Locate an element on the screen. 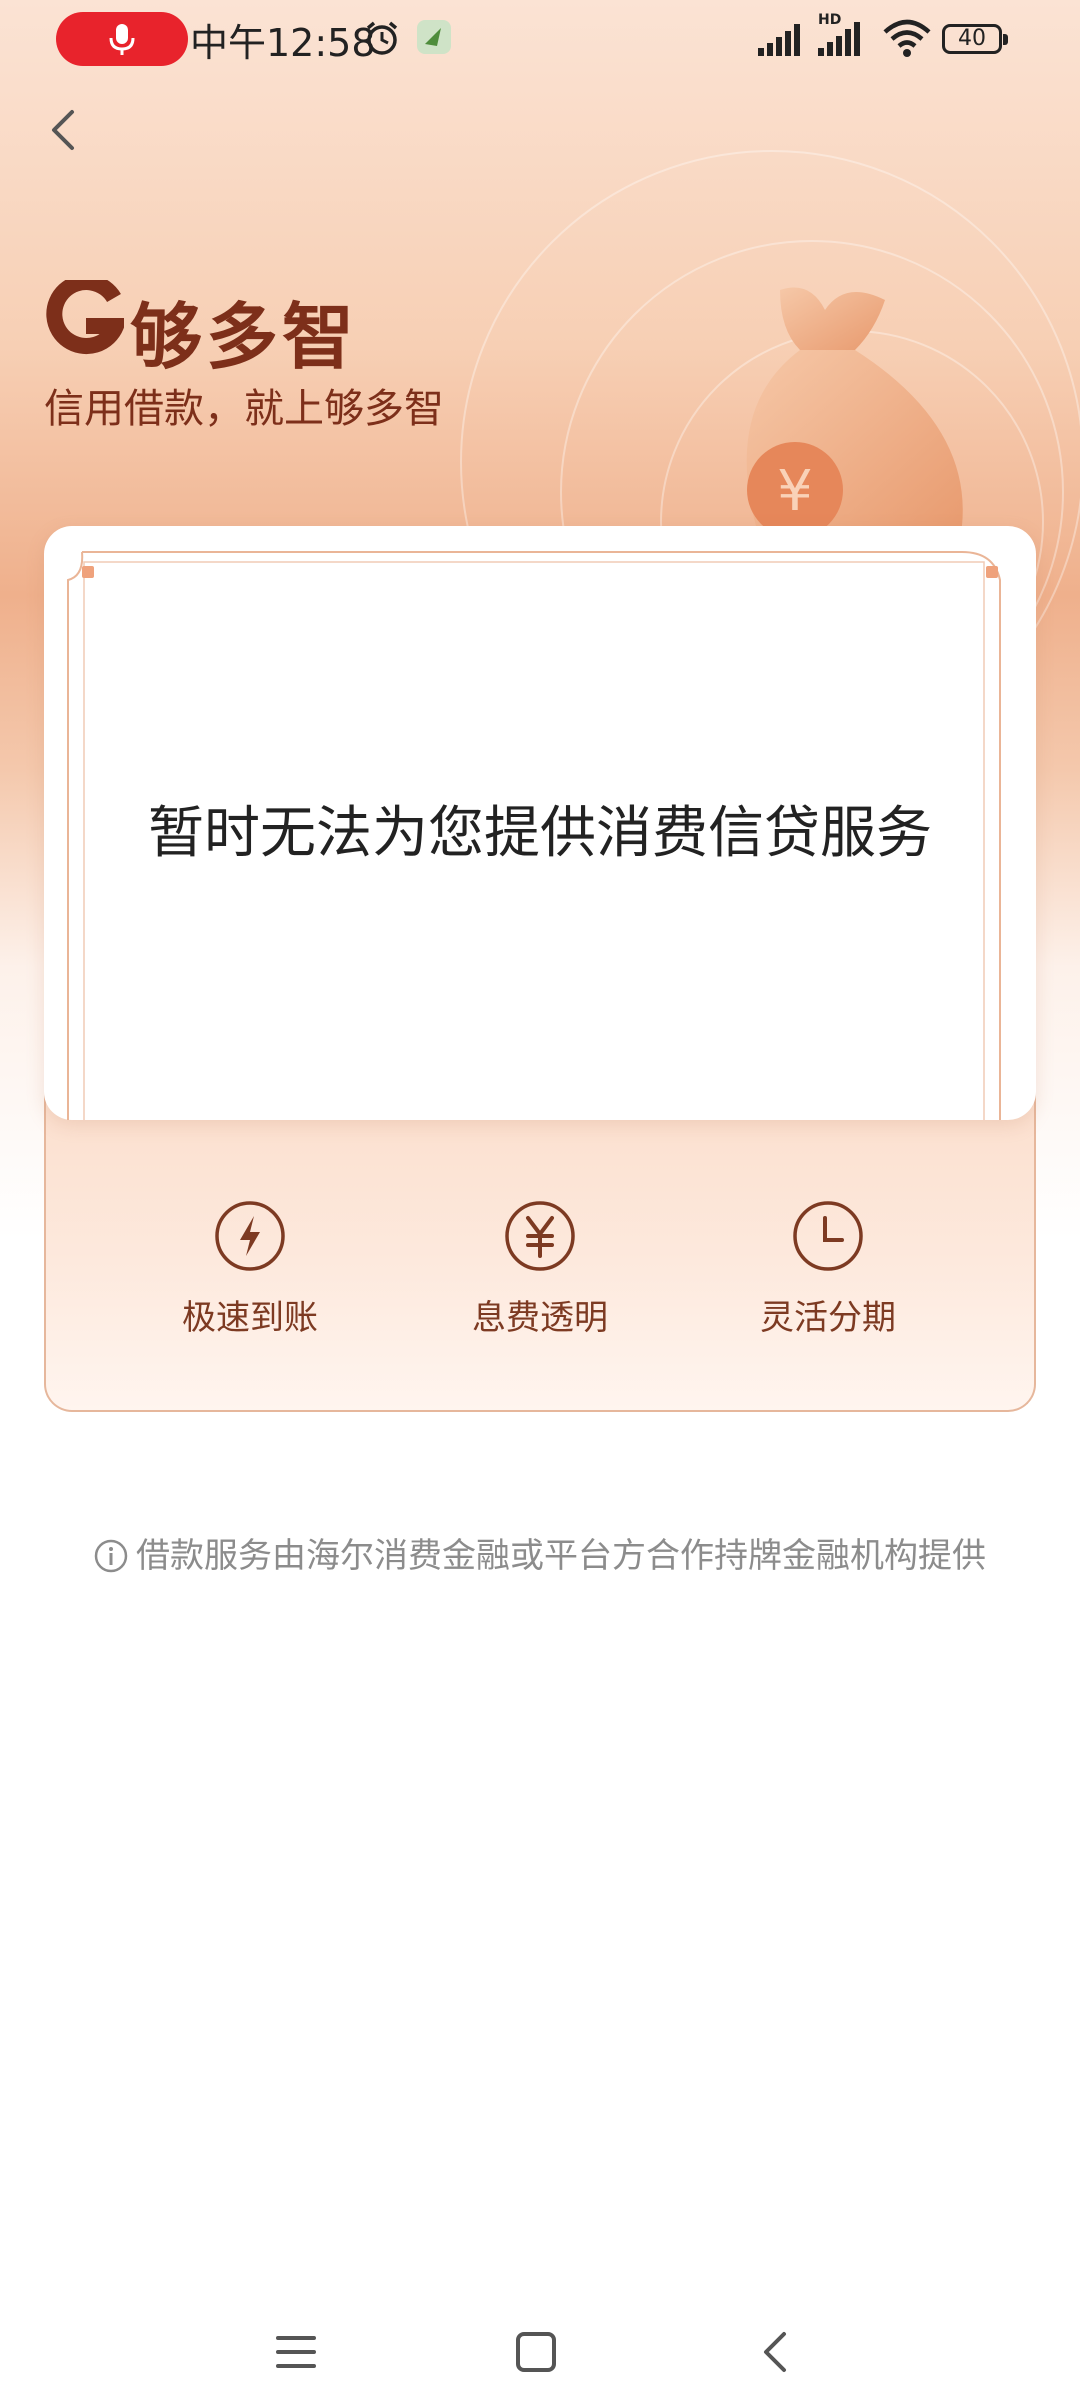 This screenshot has width=1080, height=2400. microphone-icon is located at coordinates (122, 39).